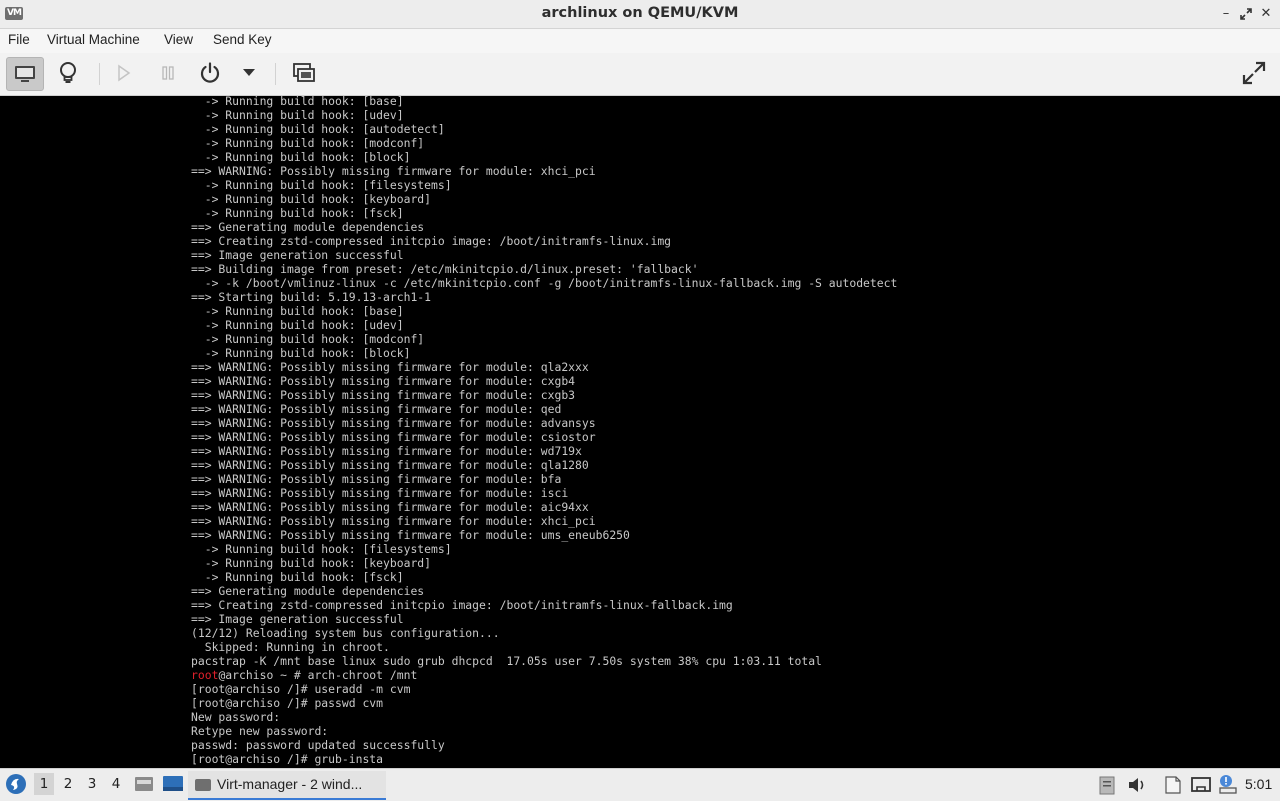  I want to click on menu-view: View, so click(178, 39).